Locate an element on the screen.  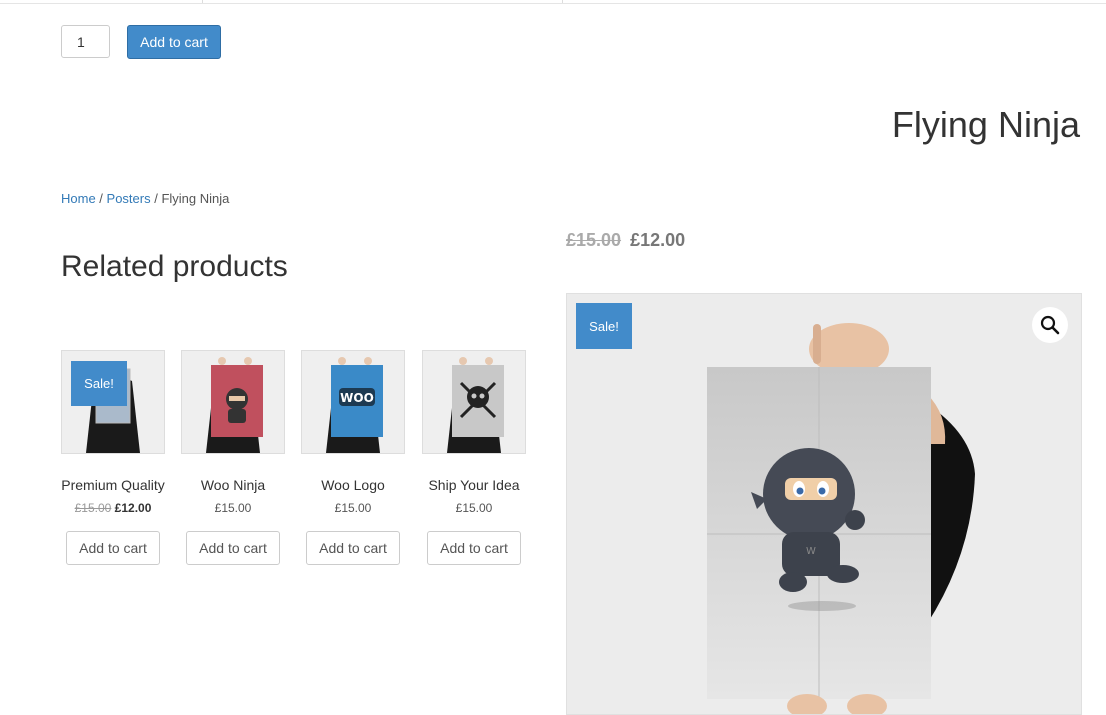
svg-text: WOO is located at coordinates (357, 398).